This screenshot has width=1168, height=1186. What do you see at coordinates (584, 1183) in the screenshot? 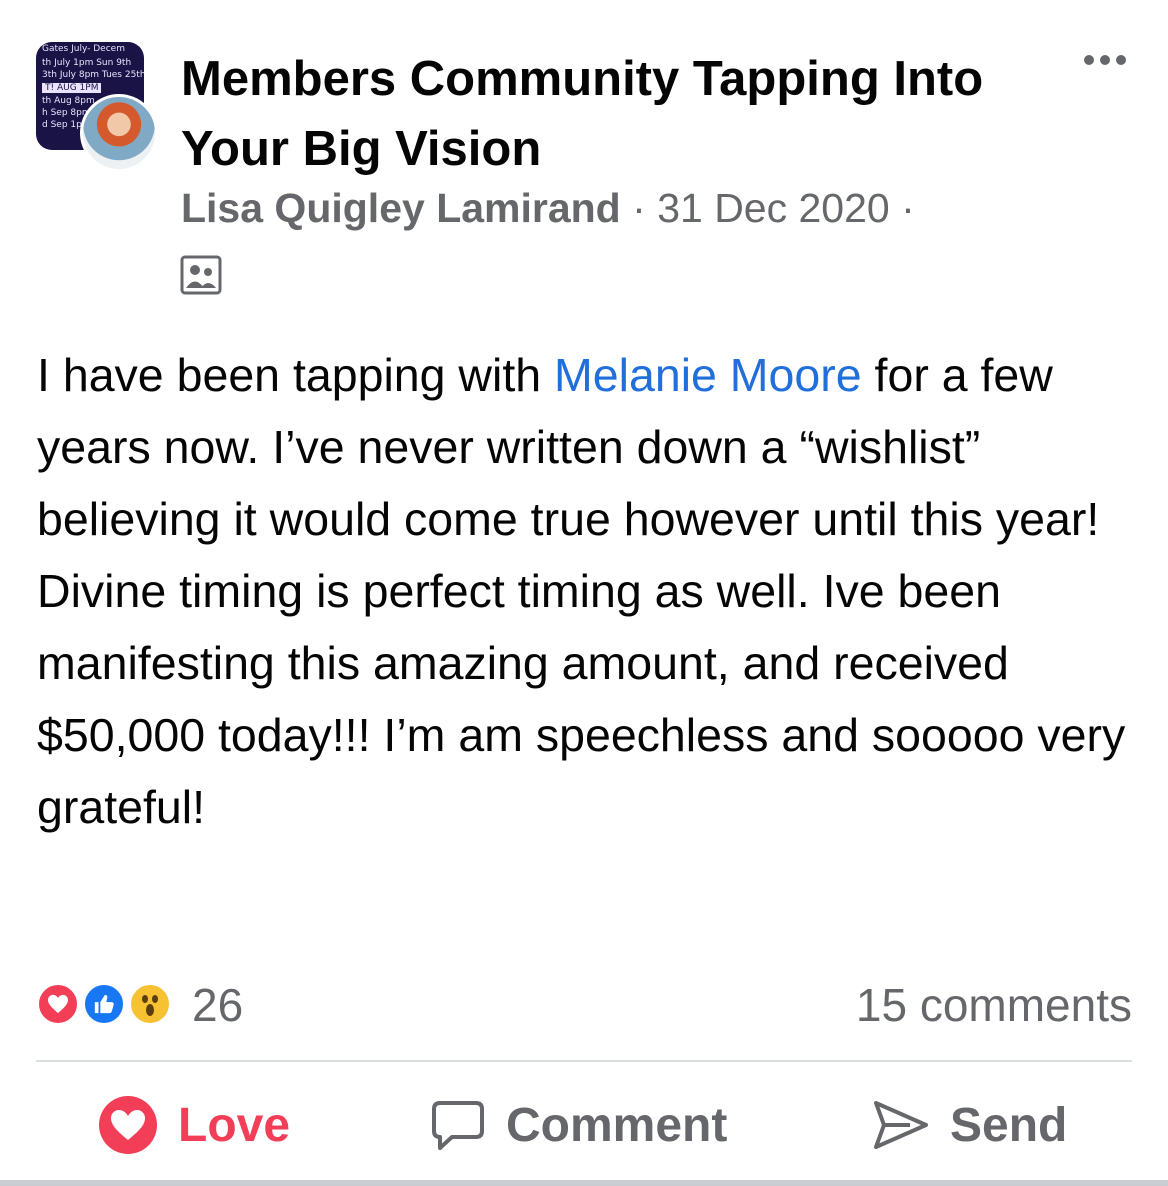
I see `post-separator-bar` at bounding box center [584, 1183].